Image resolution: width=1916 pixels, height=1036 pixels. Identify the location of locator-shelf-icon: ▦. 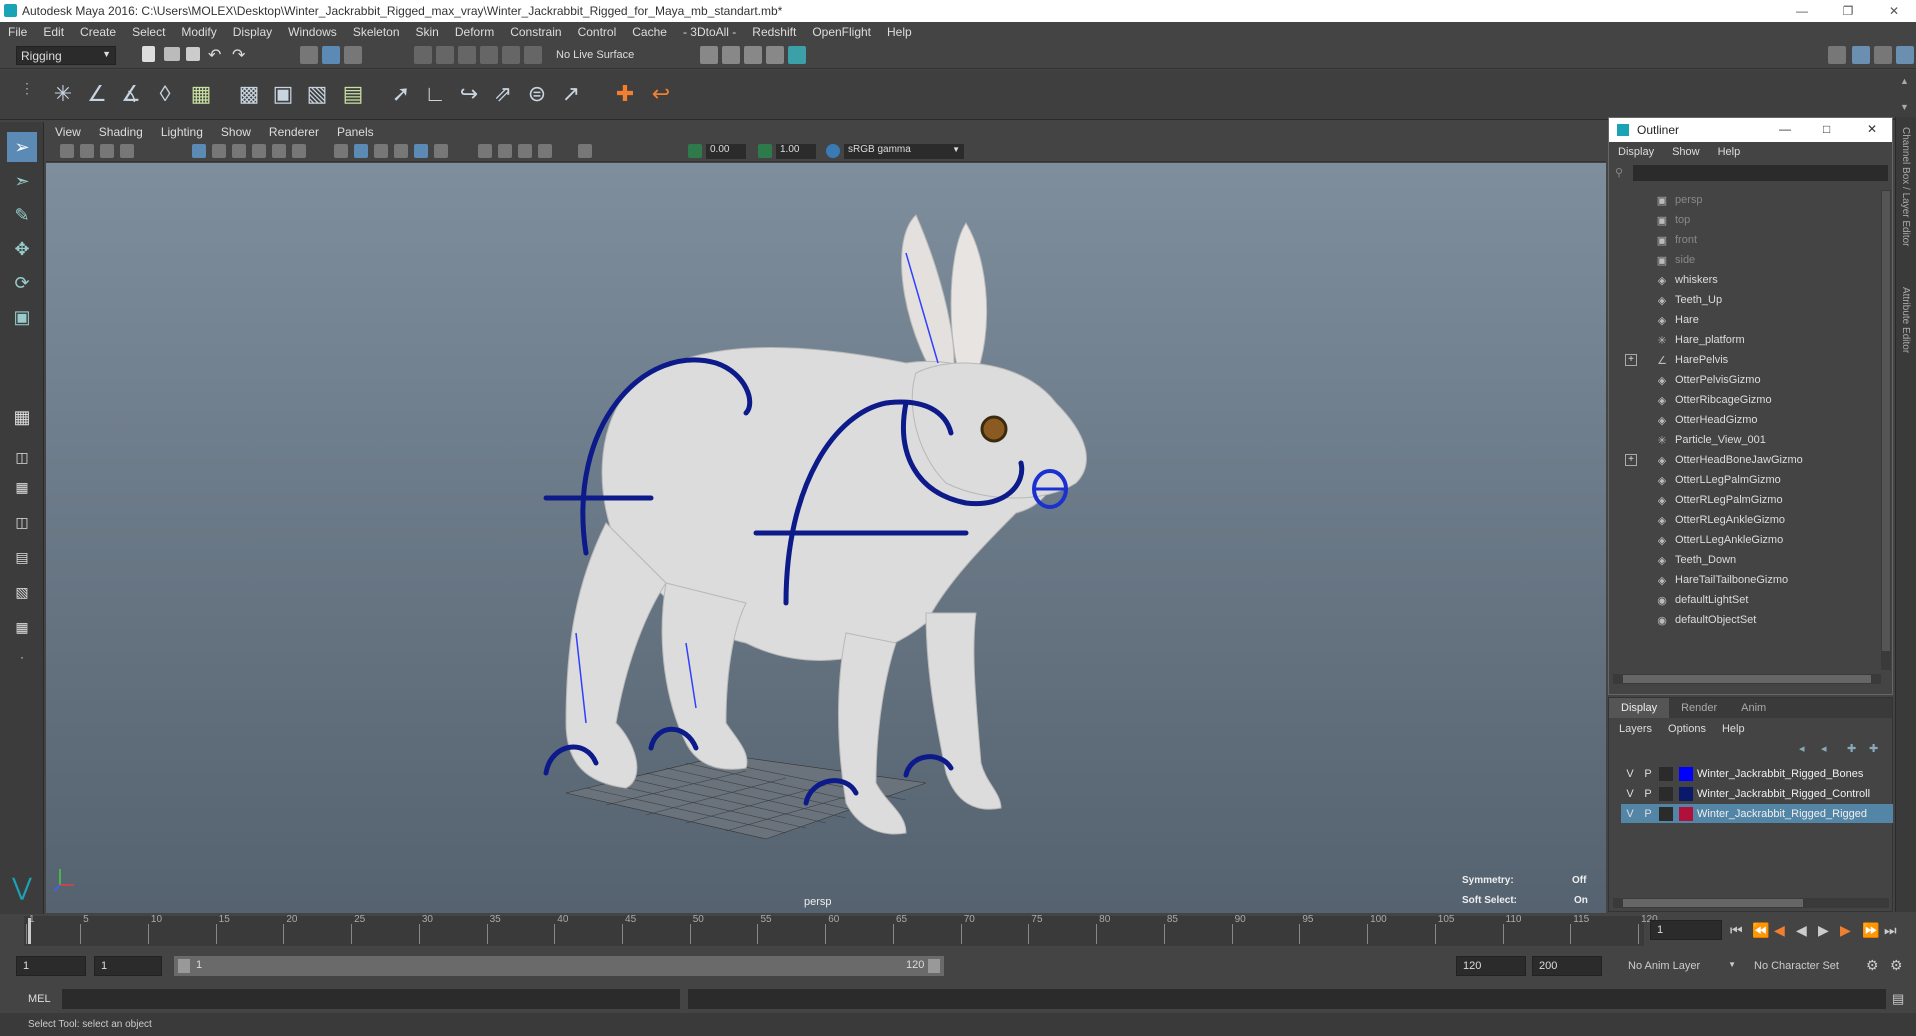
(201, 94).